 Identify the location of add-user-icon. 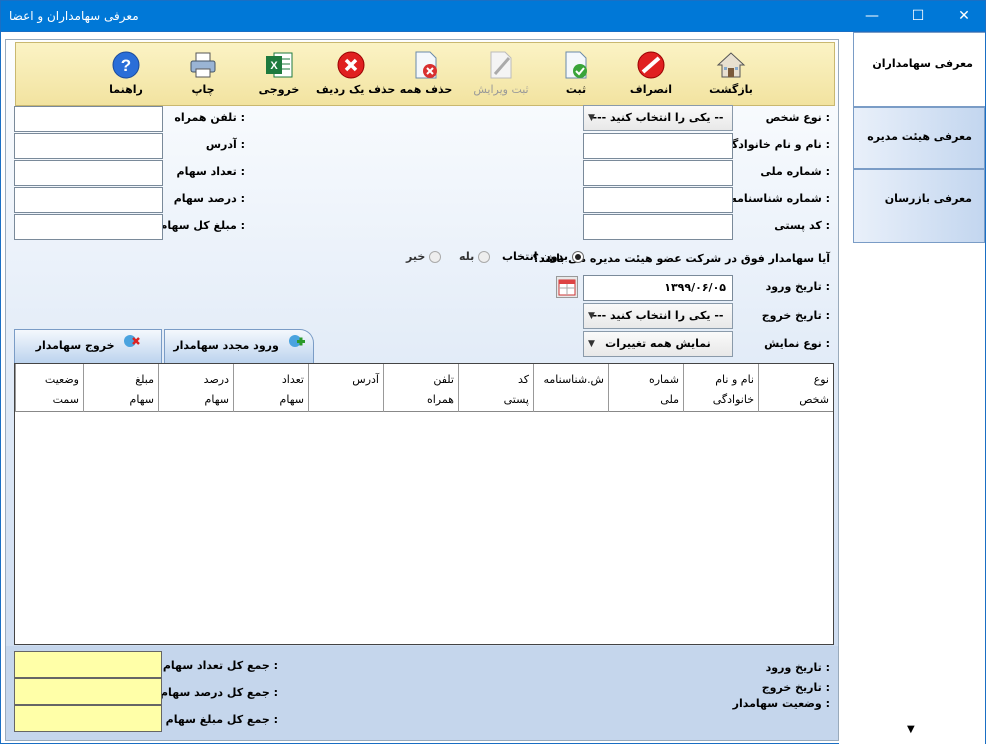
(295, 346).